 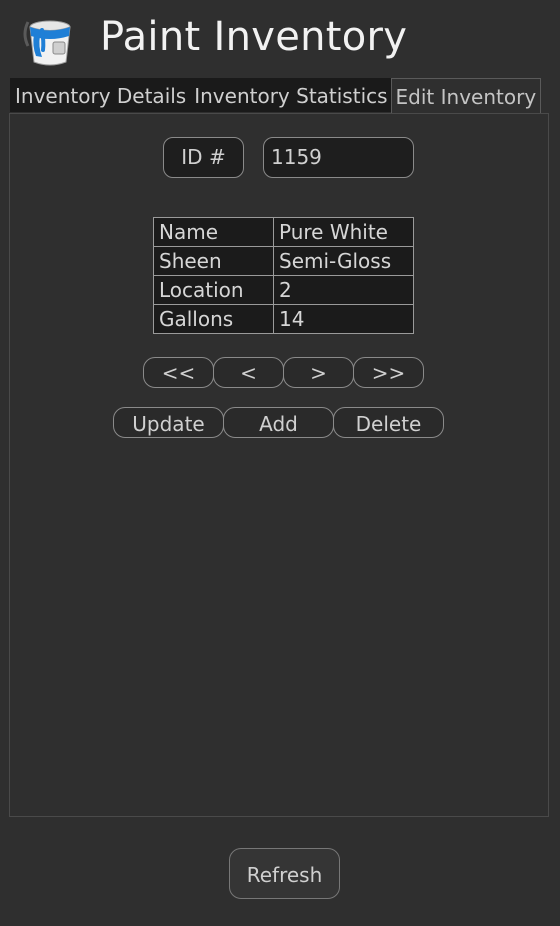 What do you see at coordinates (466, 96) in the screenshot?
I see `tab-edit-inventory: Edit Inventory` at bounding box center [466, 96].